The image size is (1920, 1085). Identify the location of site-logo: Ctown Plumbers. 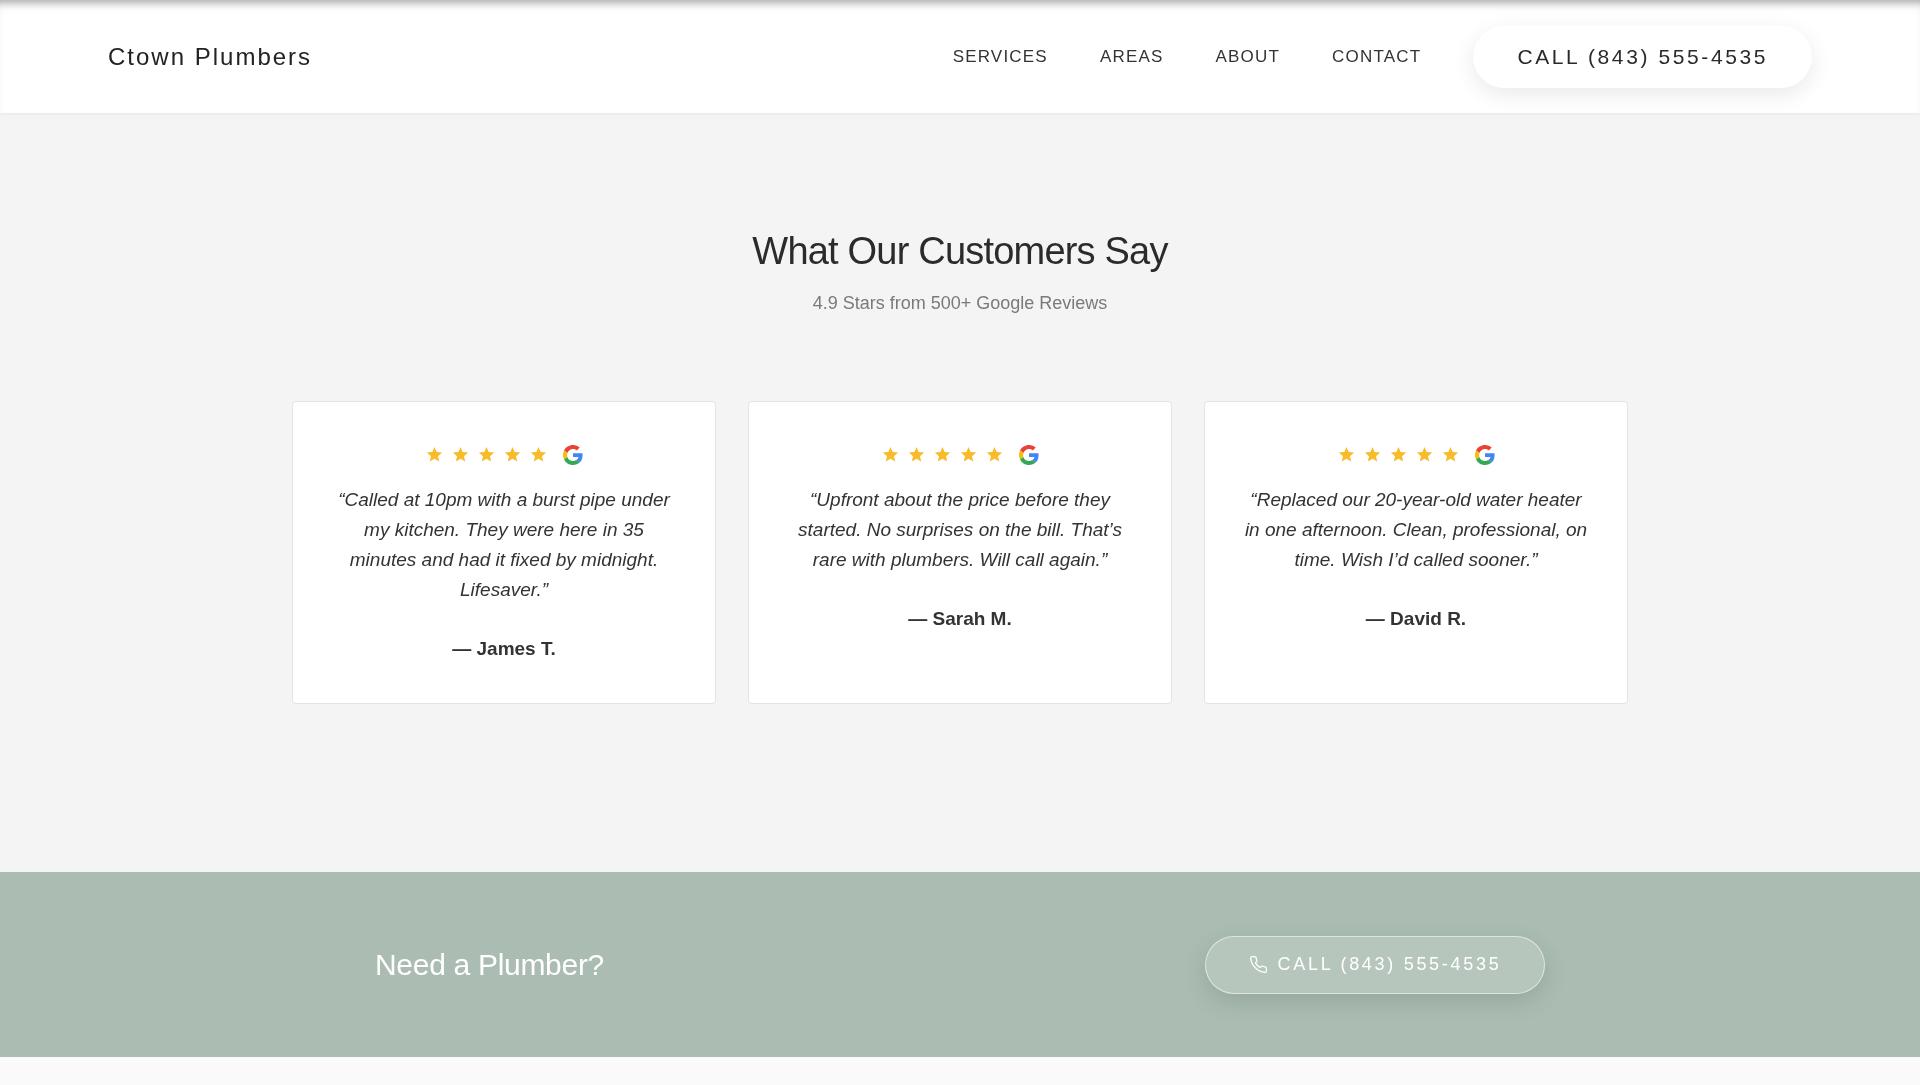
(210, 56).